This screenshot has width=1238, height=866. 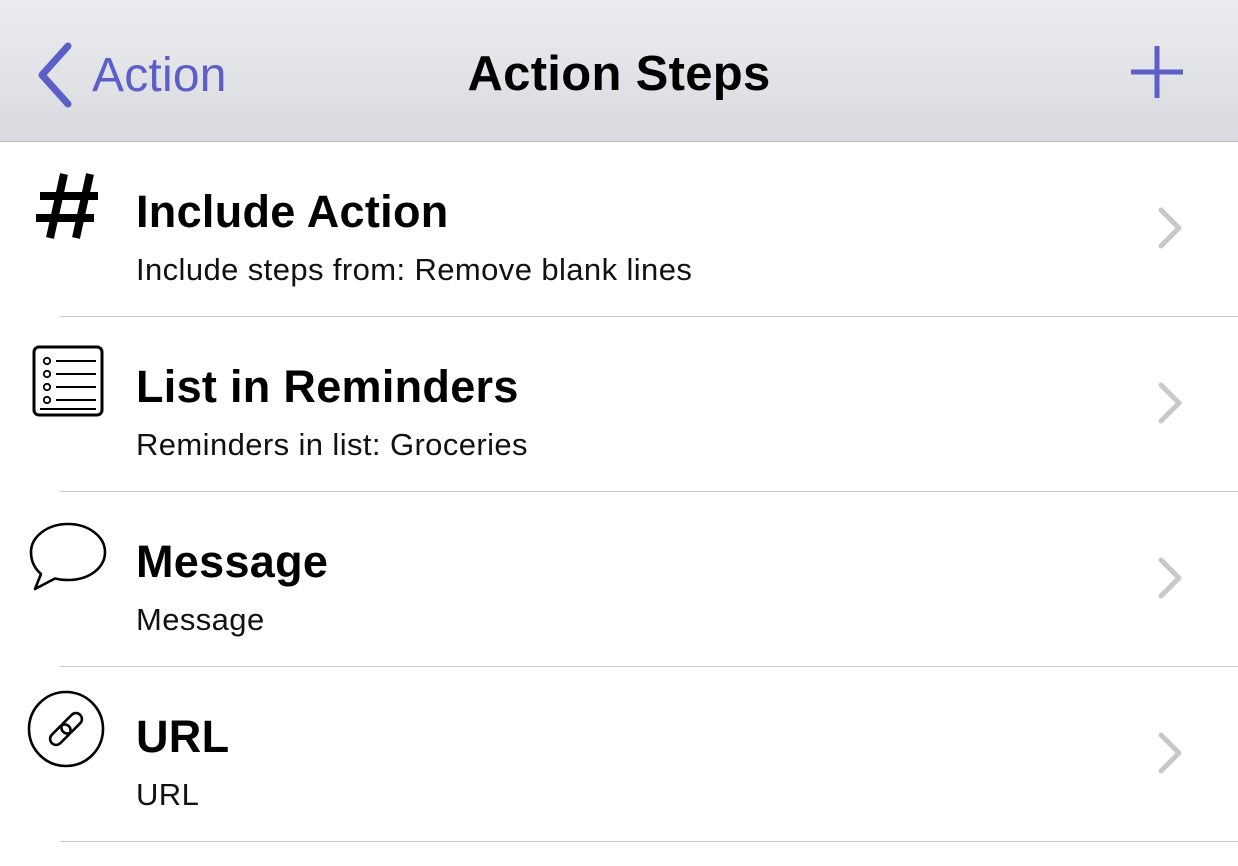 I want to click on step-title: Include Action, so click(x=292, y=211).